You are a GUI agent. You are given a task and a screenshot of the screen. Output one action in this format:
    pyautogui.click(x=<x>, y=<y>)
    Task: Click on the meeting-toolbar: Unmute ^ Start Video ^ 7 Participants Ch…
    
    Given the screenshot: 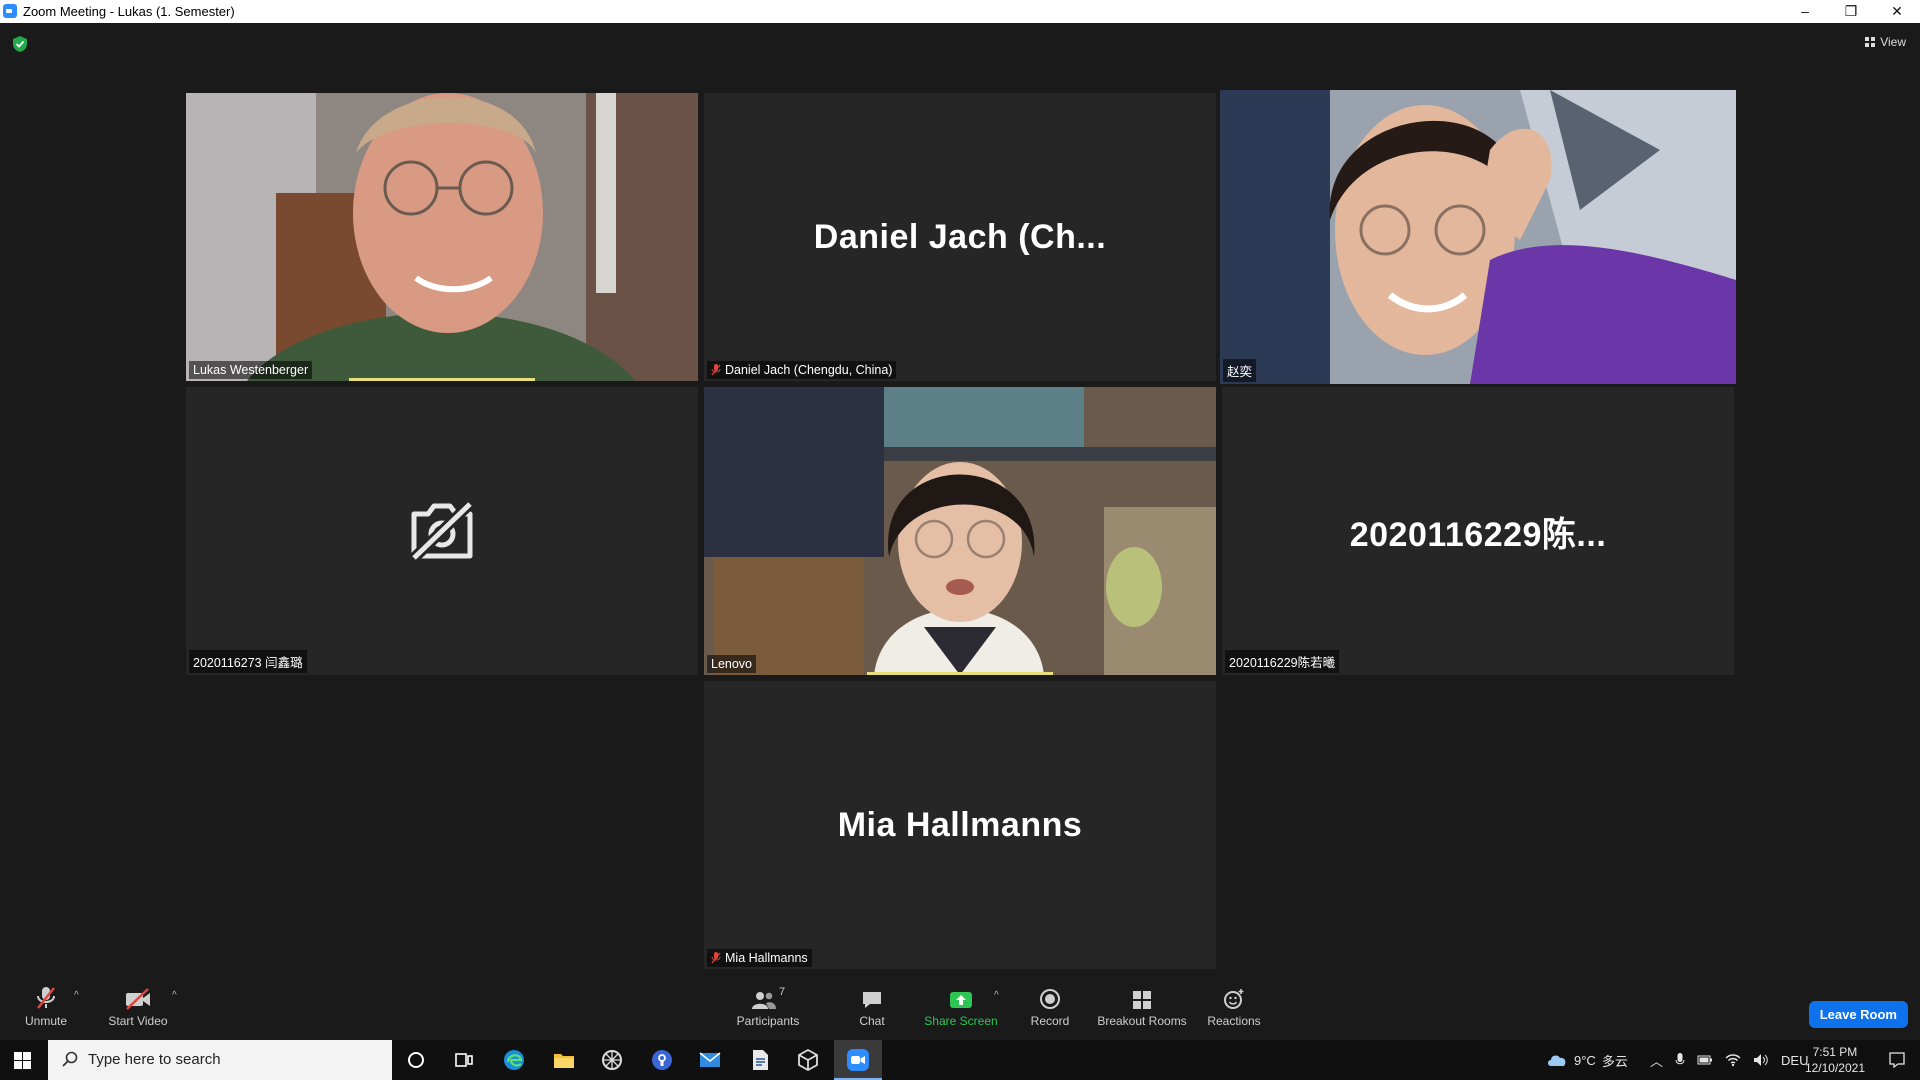 What is the action you would take?
    pyautogui.click(x=960, y=1010)
    